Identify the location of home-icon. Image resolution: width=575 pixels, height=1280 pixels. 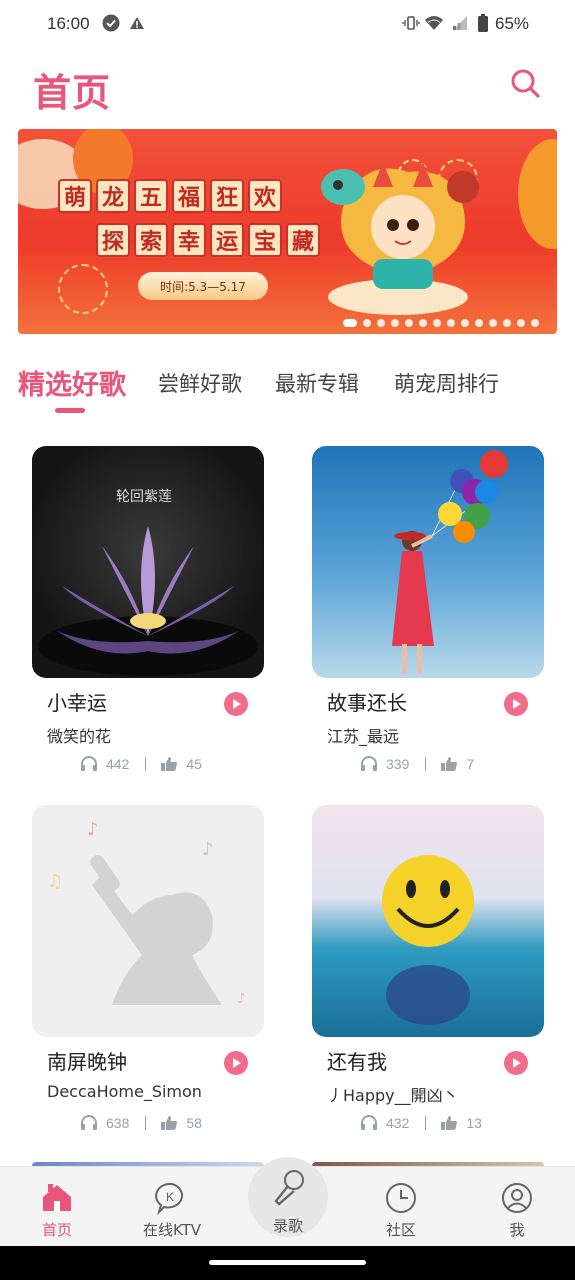
(57, 1198).